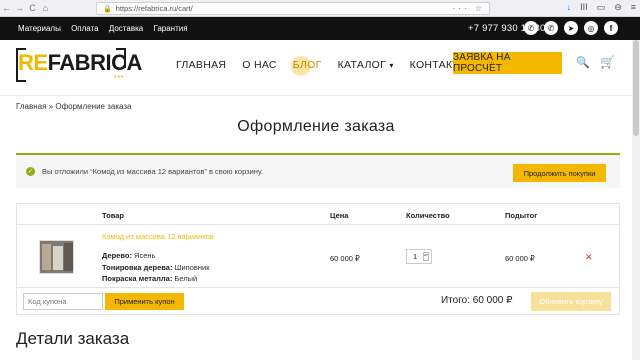 The height and width of the screenshot is (360, 640). What do you see at coordinates (330, 66) in the screenshot?
I see `main-nav: ГЛАВНАЯ О НАС БЛОГ КАТАЛОГ ▾ КОНТАКТЫ` at bounding box center [330, 66].